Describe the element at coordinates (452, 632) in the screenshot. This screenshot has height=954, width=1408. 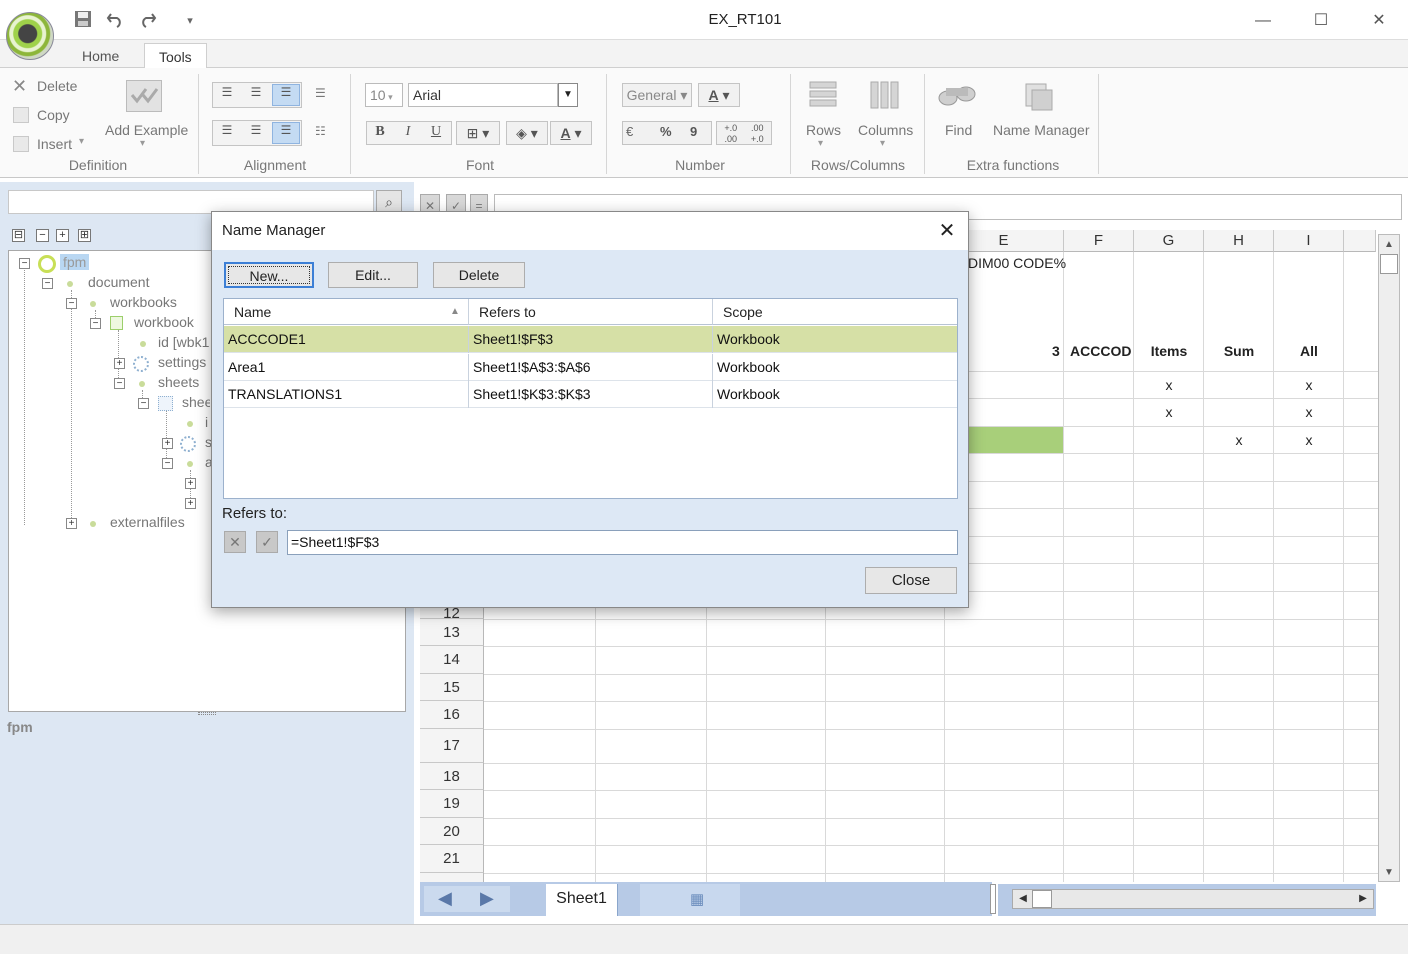
I see `row-header-13: 13` at that location.